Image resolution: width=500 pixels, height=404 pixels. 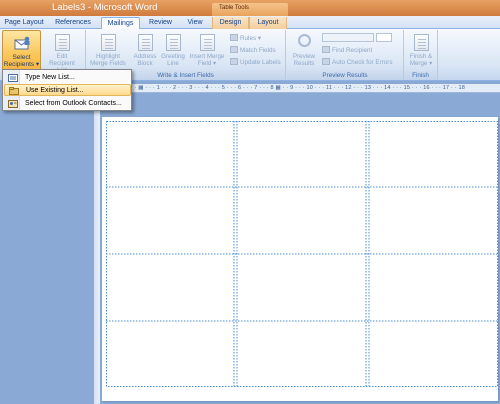 I want to click on find-recipient-label: Find Recipient, so click(x=352, y=50).